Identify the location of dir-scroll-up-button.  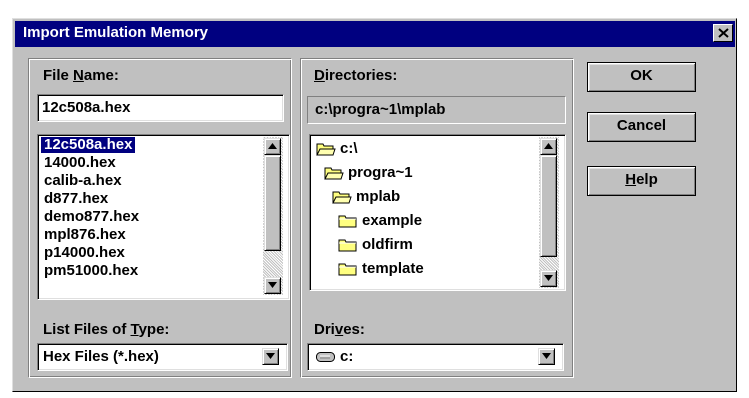
(548, 146).